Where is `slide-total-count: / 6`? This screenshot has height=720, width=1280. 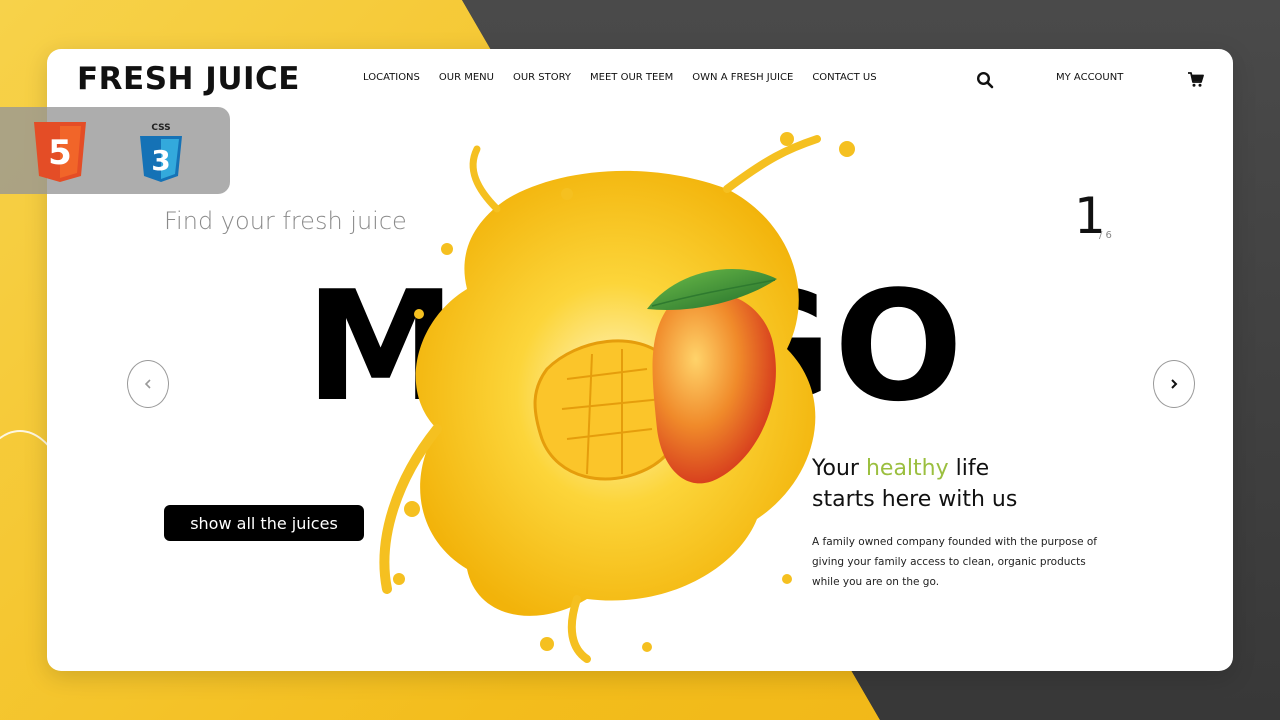
slide-total-count: / 6 is located at coordinates (1105, 235).